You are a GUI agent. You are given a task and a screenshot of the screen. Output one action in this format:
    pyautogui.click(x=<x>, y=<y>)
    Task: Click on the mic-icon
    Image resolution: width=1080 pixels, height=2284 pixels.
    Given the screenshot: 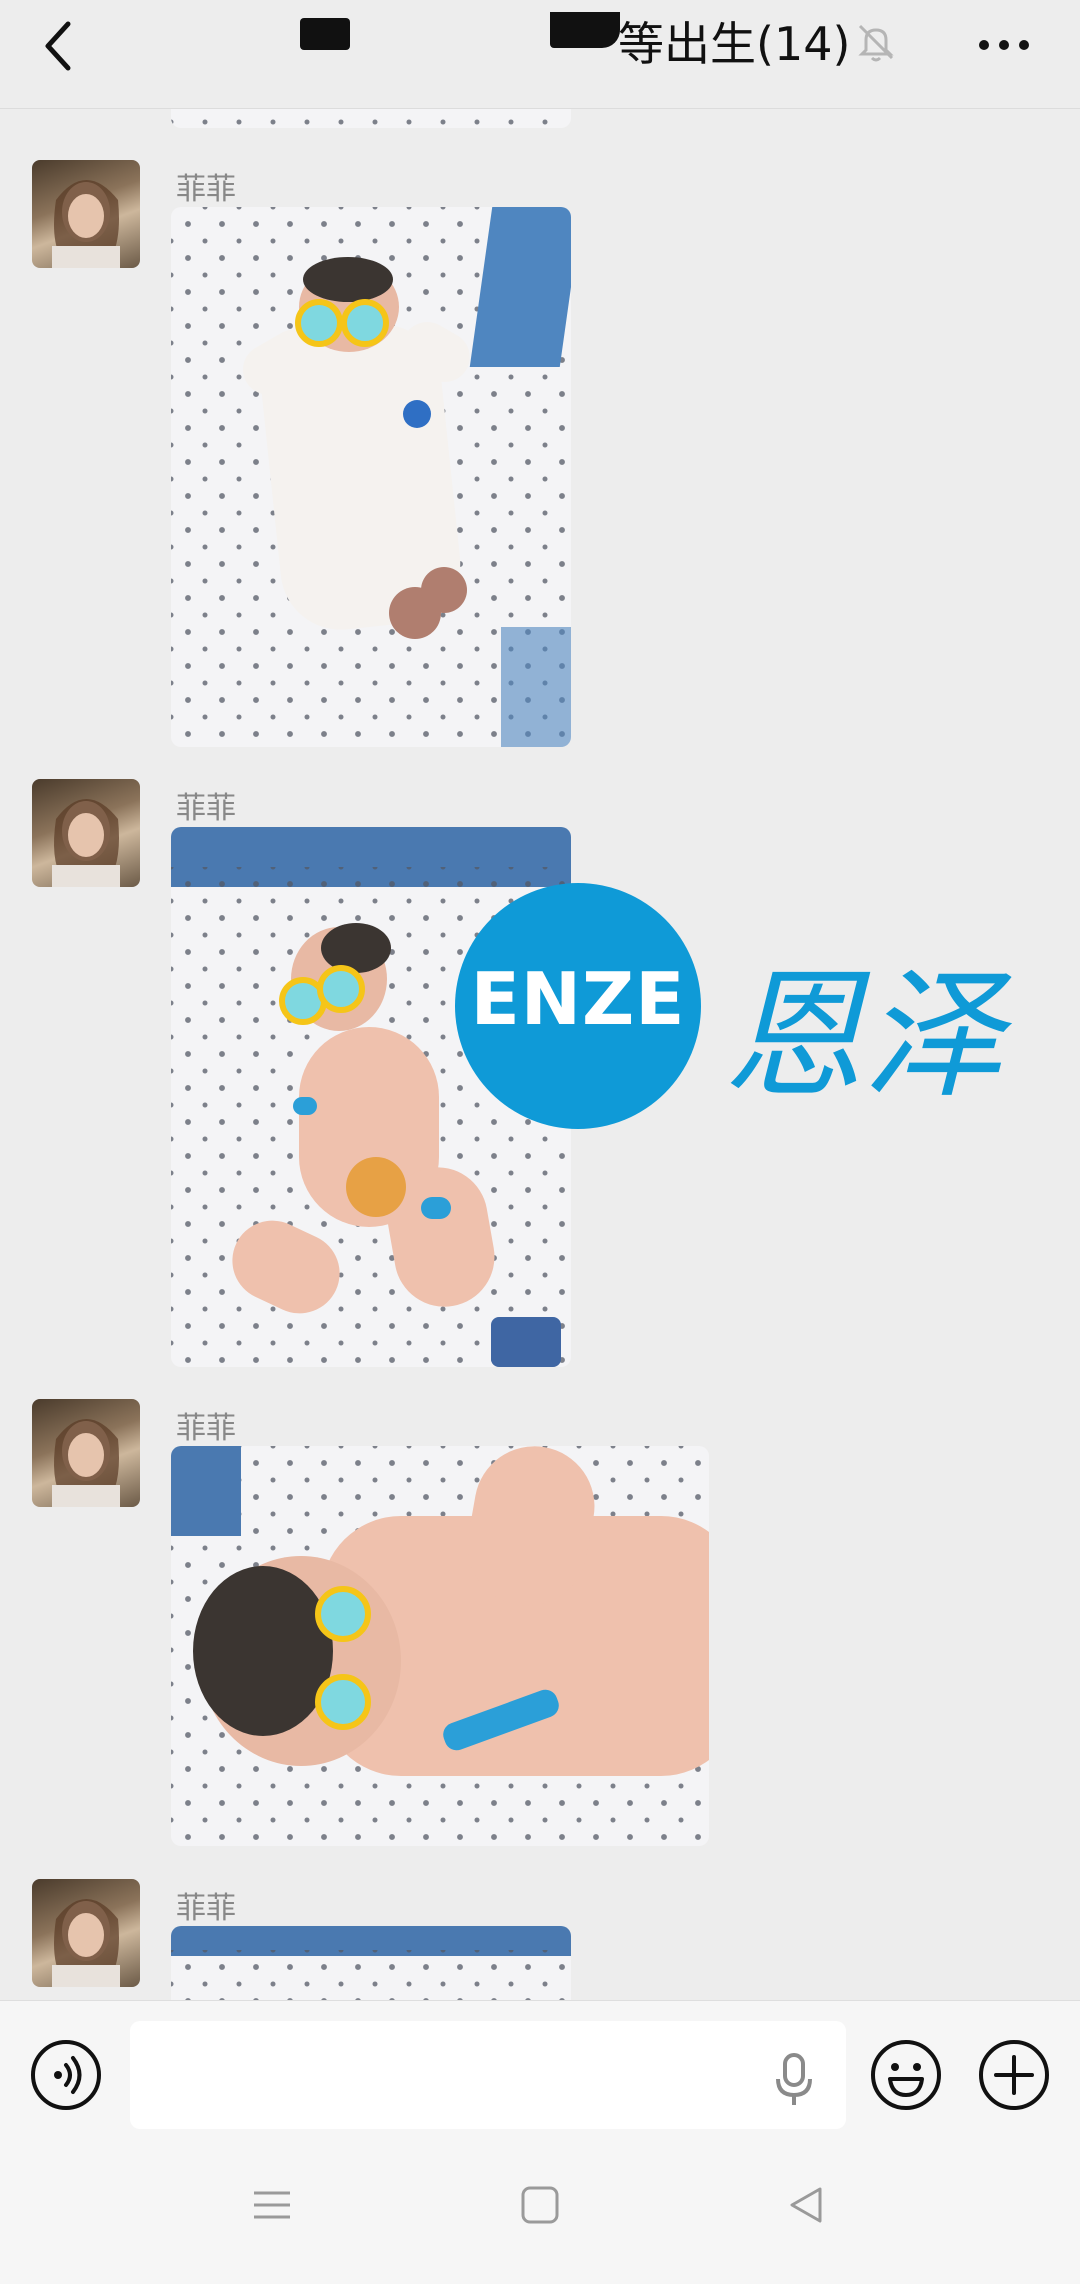 What is the action you would take?
    pyautogui.click(x=794, y=2079)
    